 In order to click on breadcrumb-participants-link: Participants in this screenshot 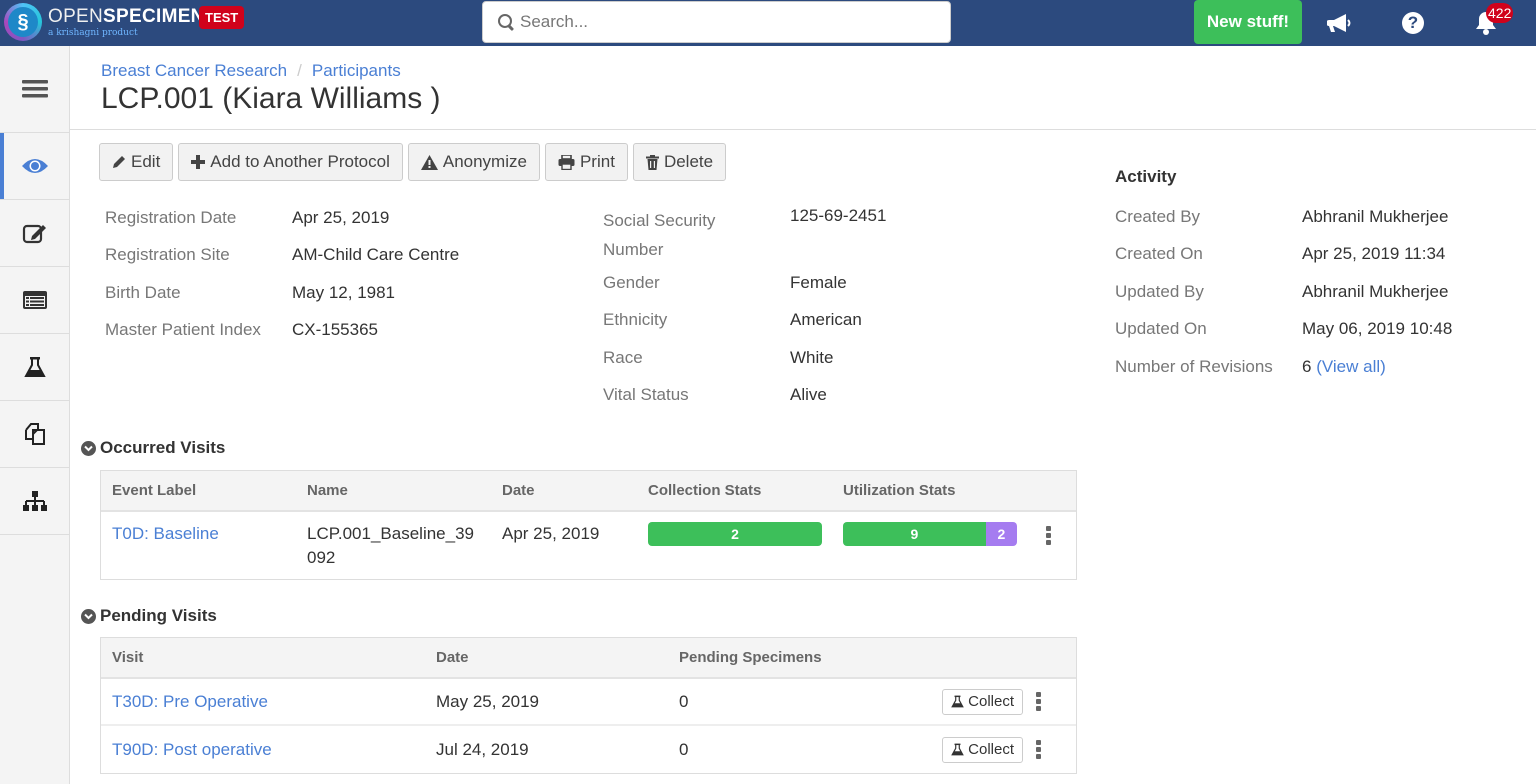, I will do `click(356, 70)`.